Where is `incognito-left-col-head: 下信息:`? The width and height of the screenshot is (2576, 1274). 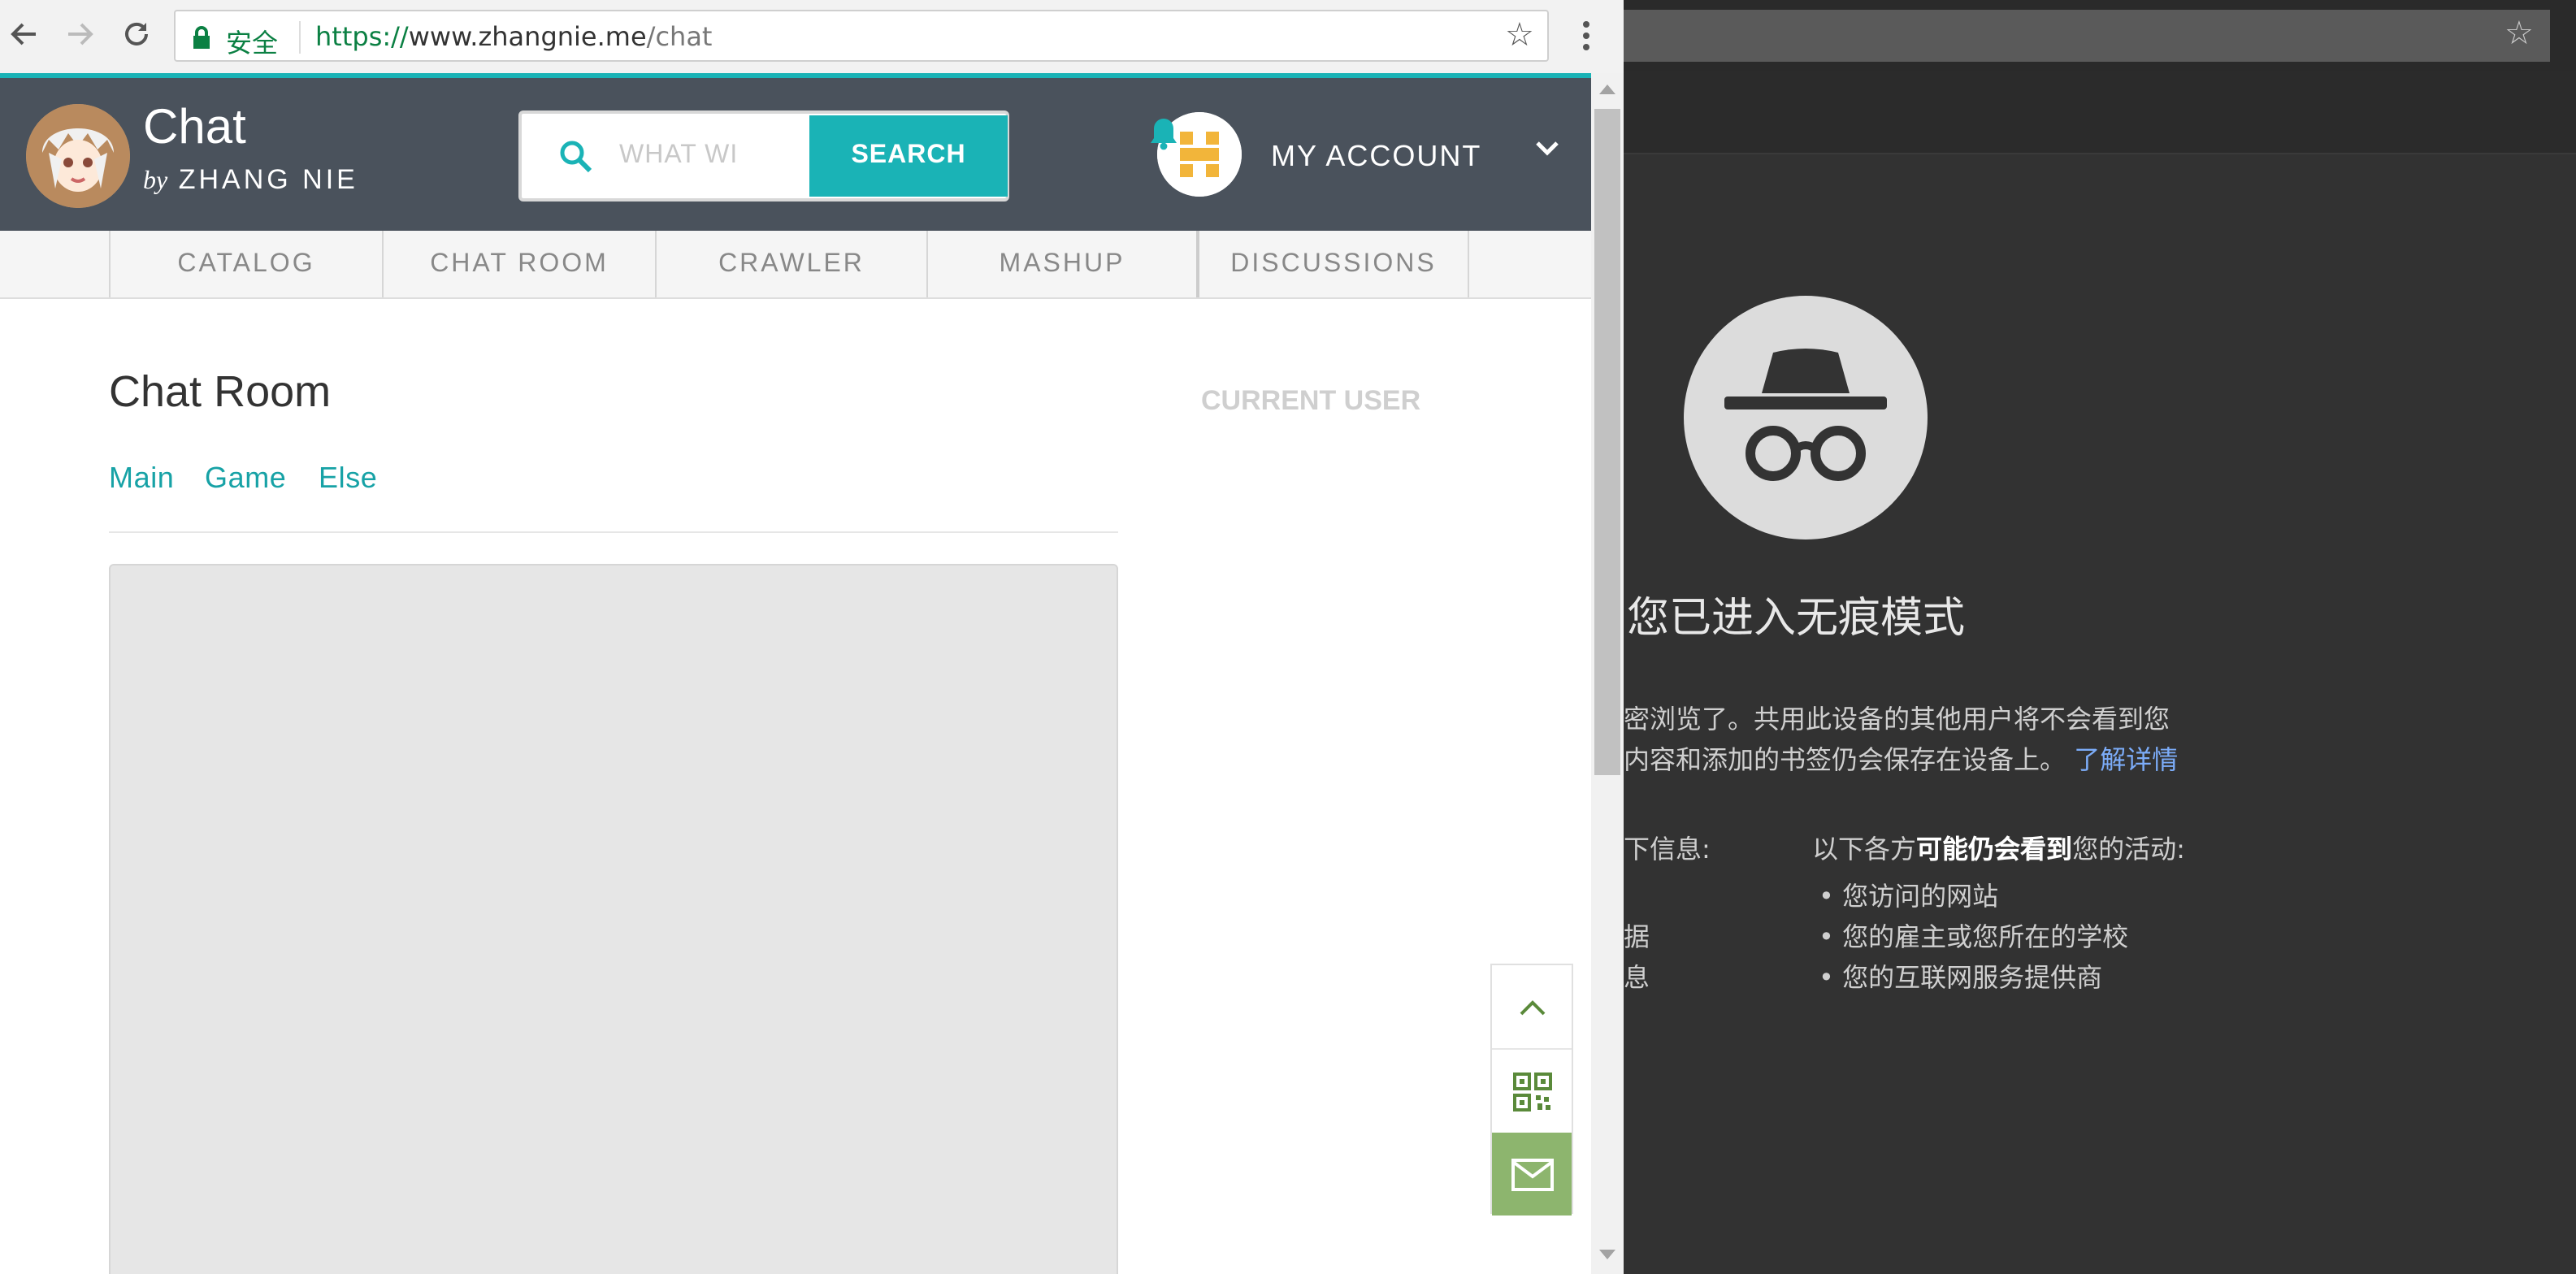 incognito-left-col-head: 下信息: is located at coordinates (1668, 849).